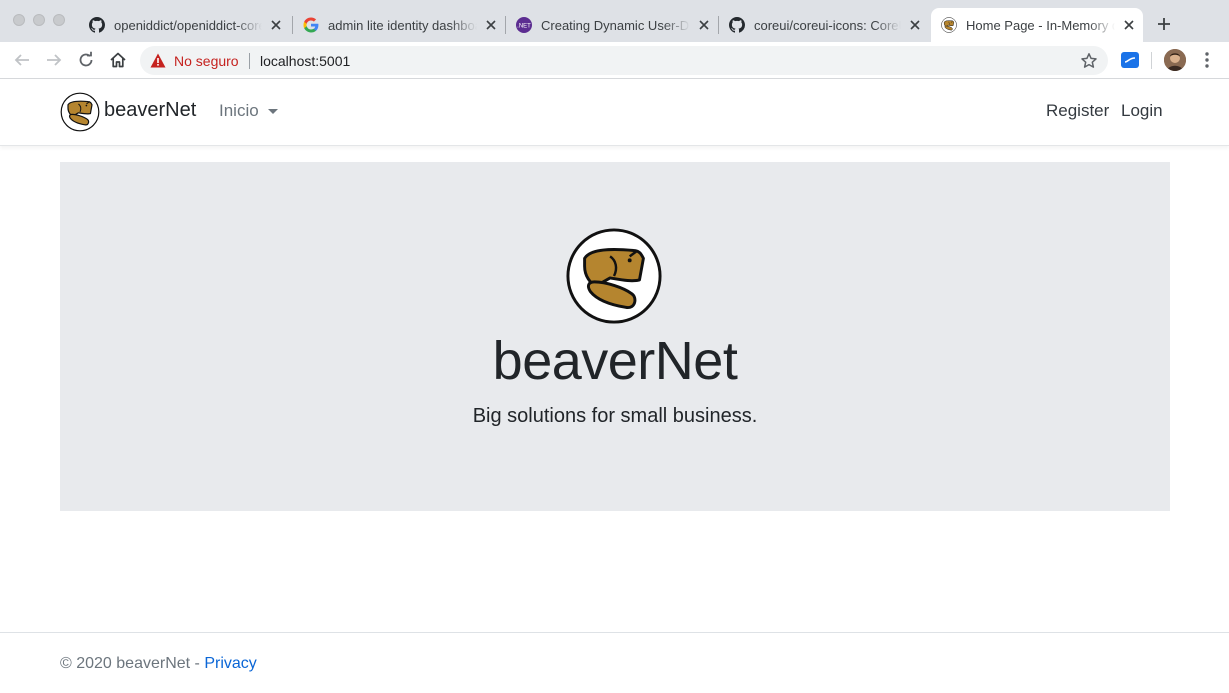 The height and width of the screenshot is (693, 1229). What do you see at coordinates (614, 112) in the screenshot?
I see `site-navbar: beaverNet Inicio Register Login` at bounding box center [614, 112].